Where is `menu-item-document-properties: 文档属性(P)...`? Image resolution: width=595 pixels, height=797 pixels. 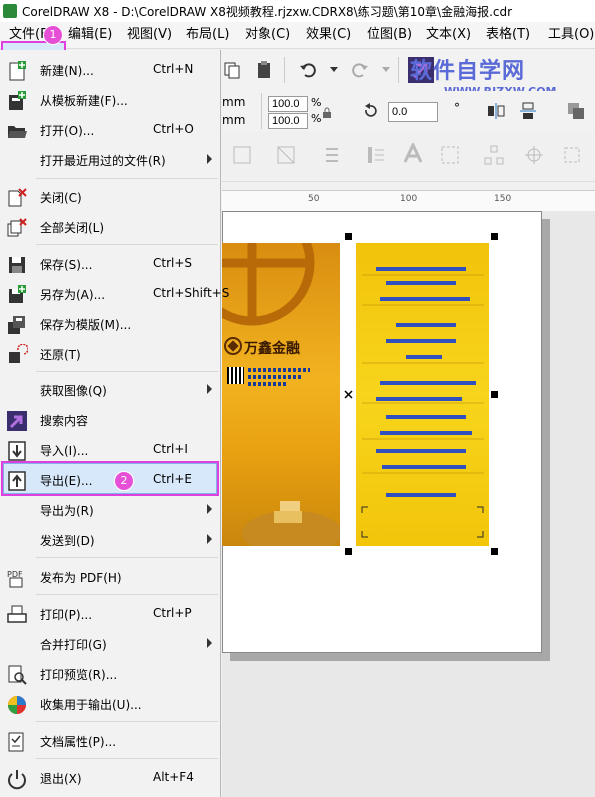
menu-item-document-properties: 文档属性(P)... is located at coordinates (110, 741).